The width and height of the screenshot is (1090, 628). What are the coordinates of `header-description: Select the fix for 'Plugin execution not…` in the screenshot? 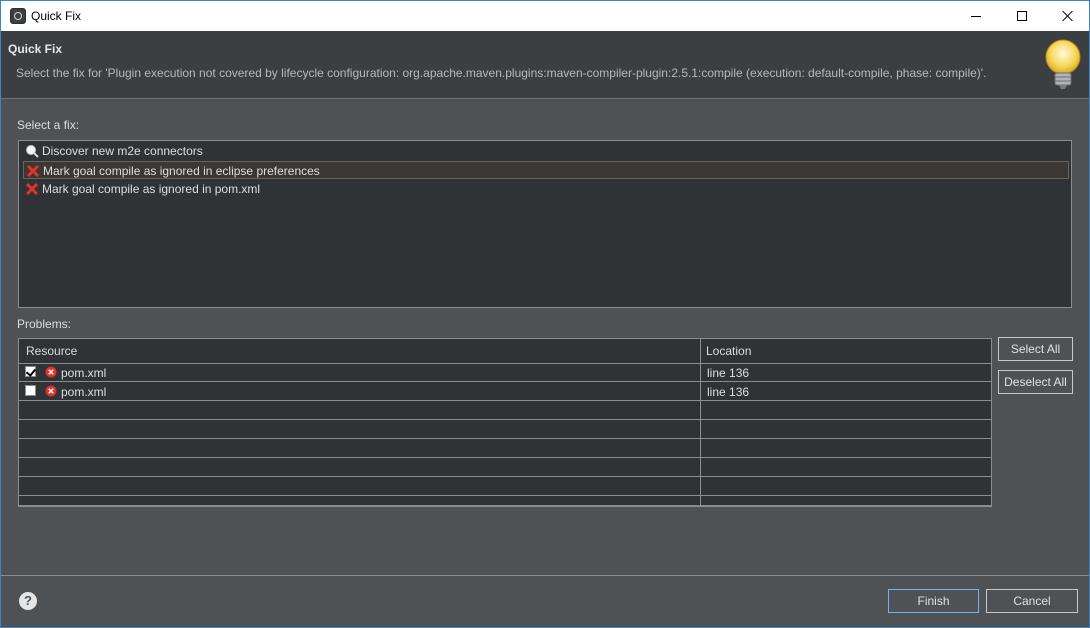 It's located at (501, 73).